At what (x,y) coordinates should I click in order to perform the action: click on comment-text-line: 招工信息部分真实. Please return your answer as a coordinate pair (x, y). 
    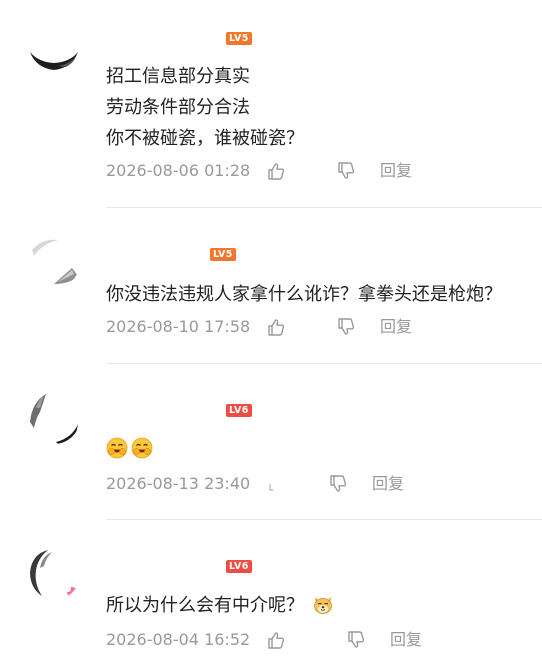
    Looking at the image, I should click on (178, 76).